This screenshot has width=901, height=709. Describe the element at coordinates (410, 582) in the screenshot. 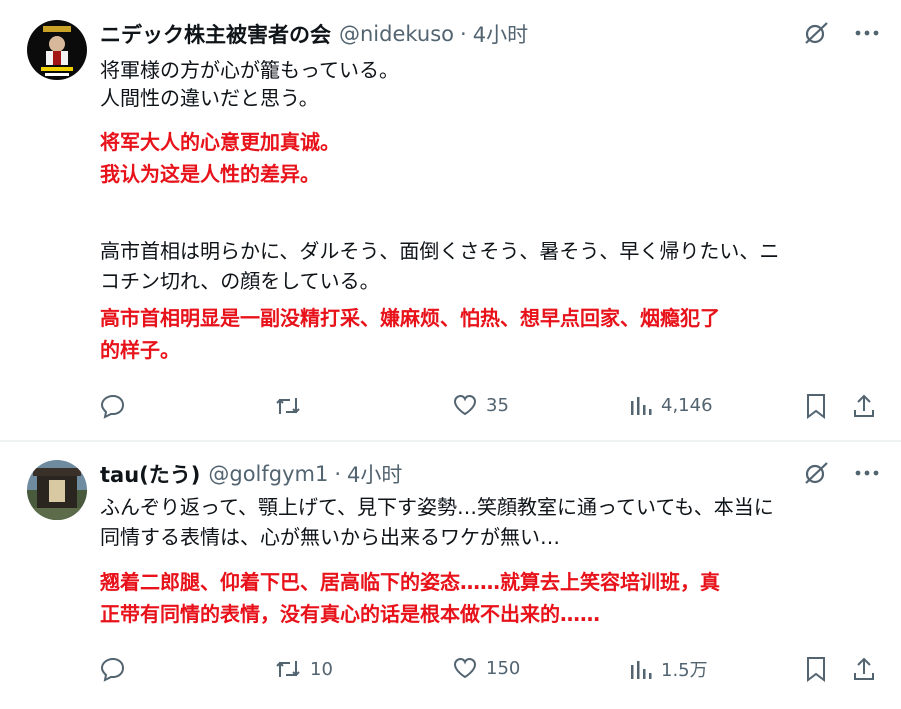

I see `translation-line: 翘着二郎腿、仰着下巴、居高临下的姿态……就算去上笑容培训班，真` at that location.